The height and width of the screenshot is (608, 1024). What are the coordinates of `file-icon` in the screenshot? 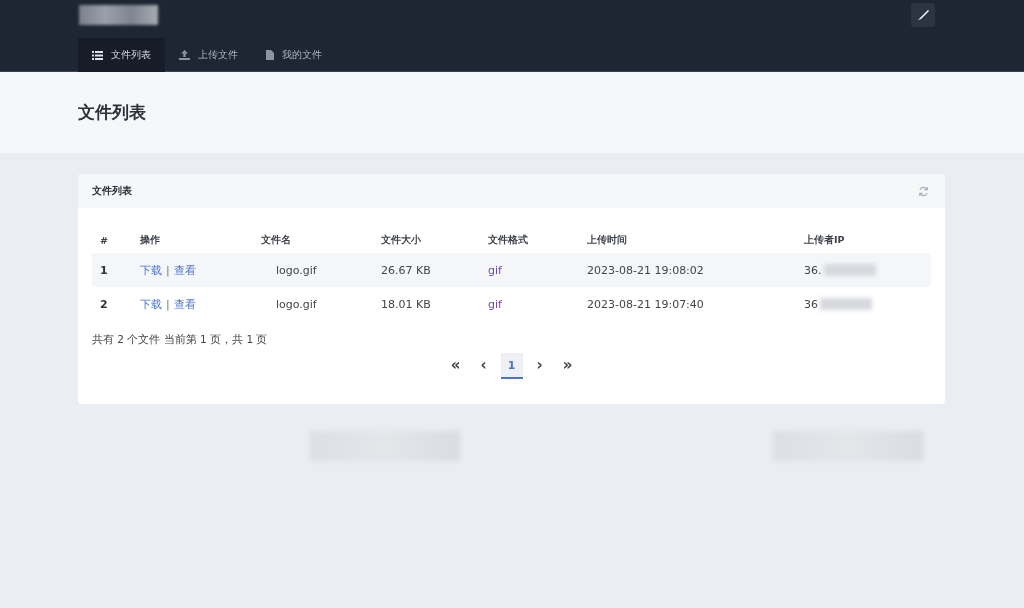 It's located at (270, 55).